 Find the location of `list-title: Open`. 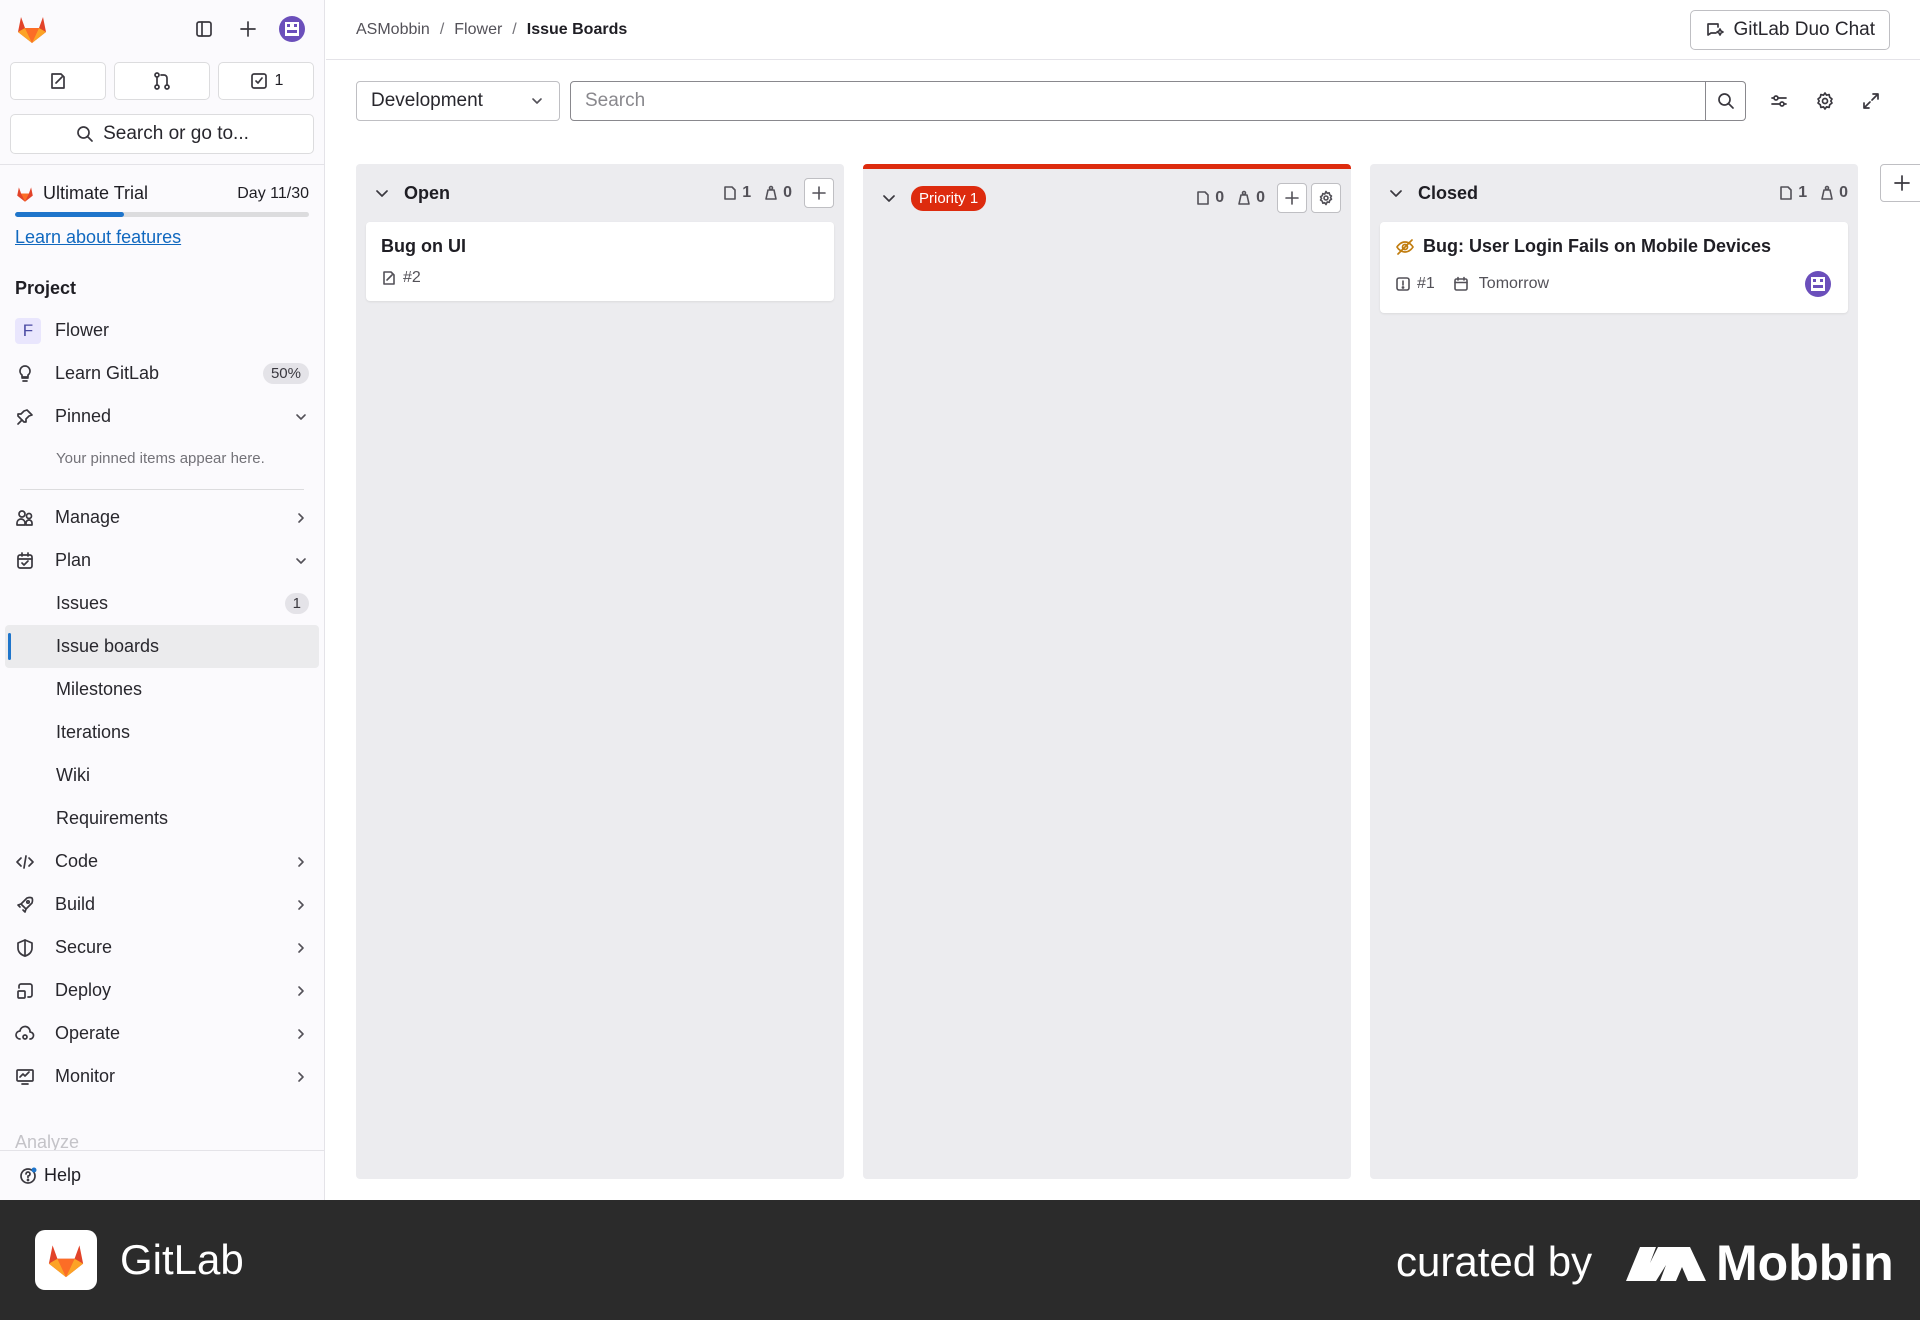

list-title: Open is located at coordinates (427, 192).